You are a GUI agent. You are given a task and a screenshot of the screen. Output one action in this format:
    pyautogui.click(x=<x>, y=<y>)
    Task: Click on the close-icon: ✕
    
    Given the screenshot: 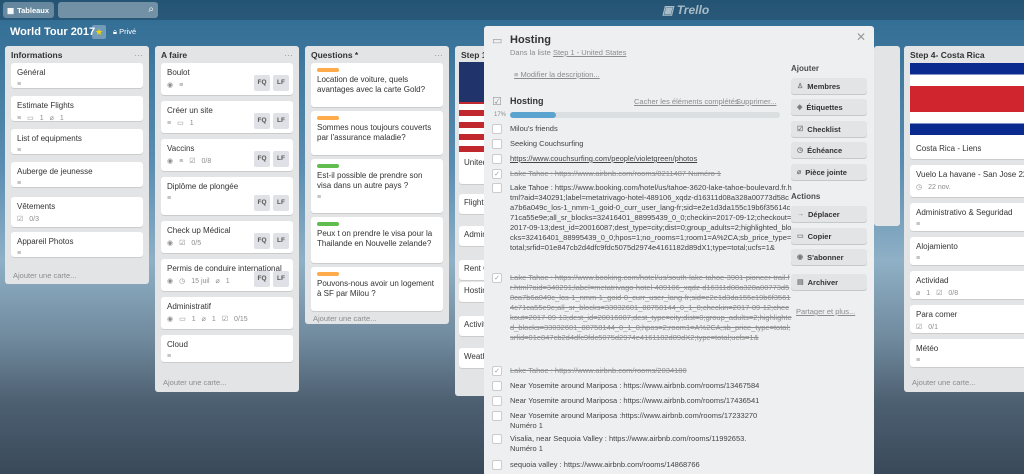 What is the action you would take?
    pyautogui.click(x=861, y=37)
    